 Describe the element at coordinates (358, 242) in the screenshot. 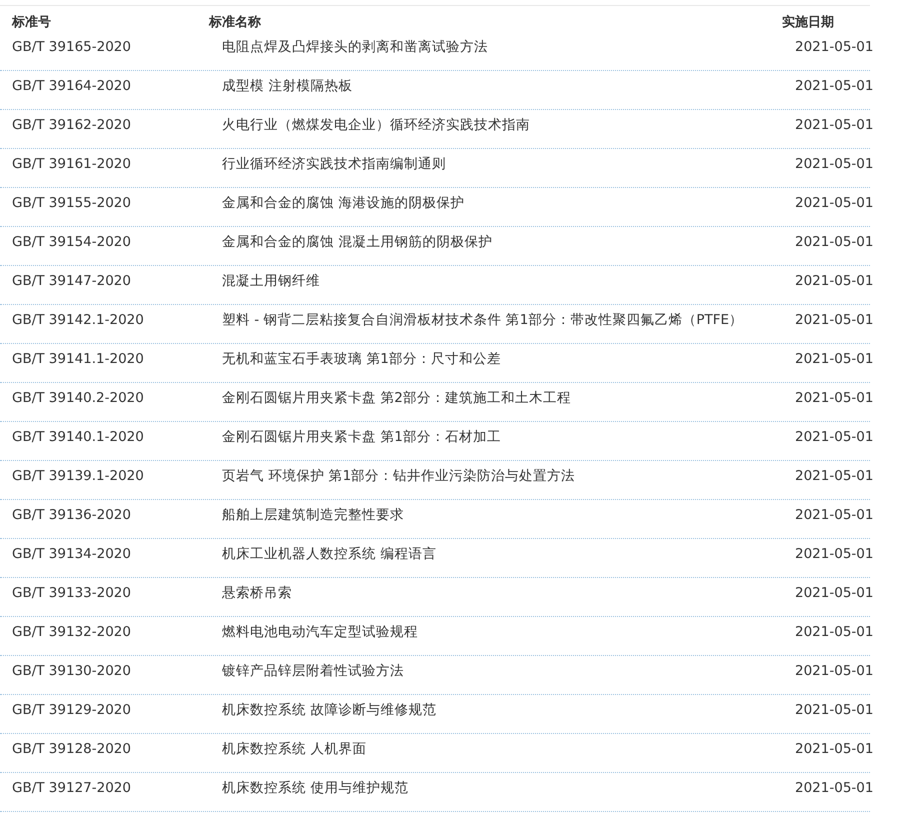

I see `standard-name-cell-text: 金属和合金的腐蚀 混凝土用钢筋的阴极保护` at that location.